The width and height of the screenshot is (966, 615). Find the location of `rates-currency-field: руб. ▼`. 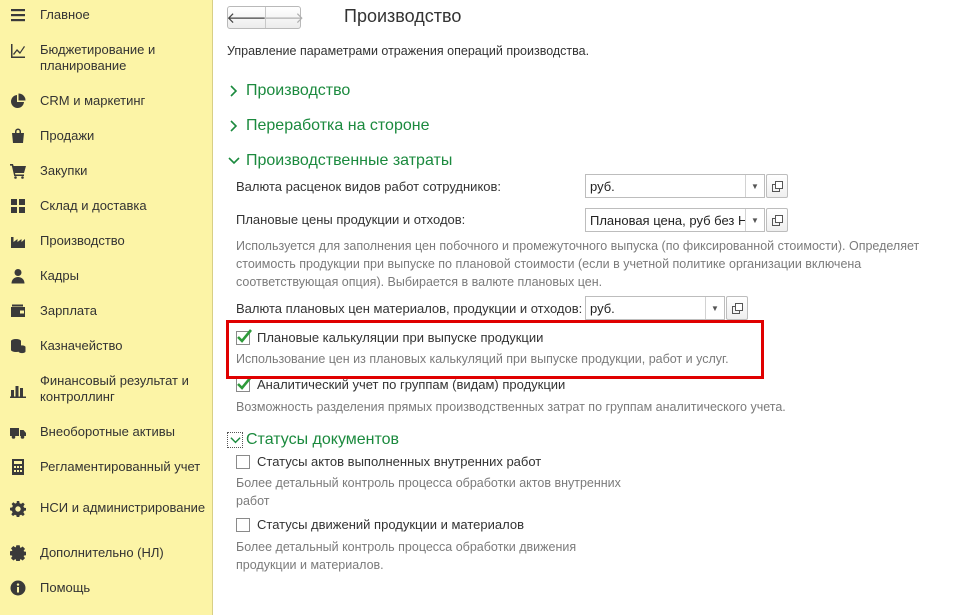

rates-currency-field: руб. ▼ is located at coordinates (675, 186).